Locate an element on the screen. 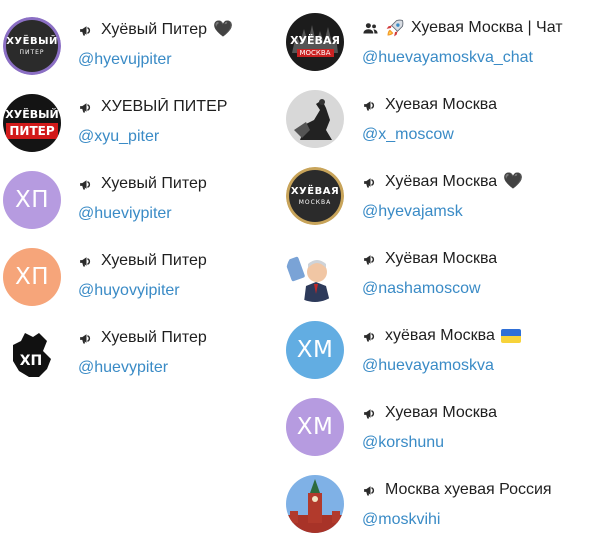 The width and height of the screenshot is (594, 550). channel-name: хуёвая Москва is located at coordinates (440, 335).